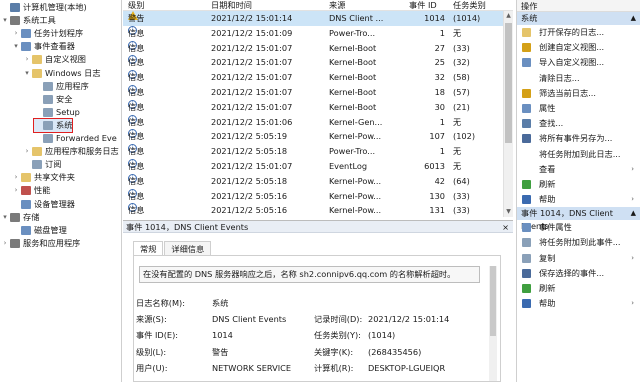  I want to click on computer-label: 计算机(R):, so click(334, 368).